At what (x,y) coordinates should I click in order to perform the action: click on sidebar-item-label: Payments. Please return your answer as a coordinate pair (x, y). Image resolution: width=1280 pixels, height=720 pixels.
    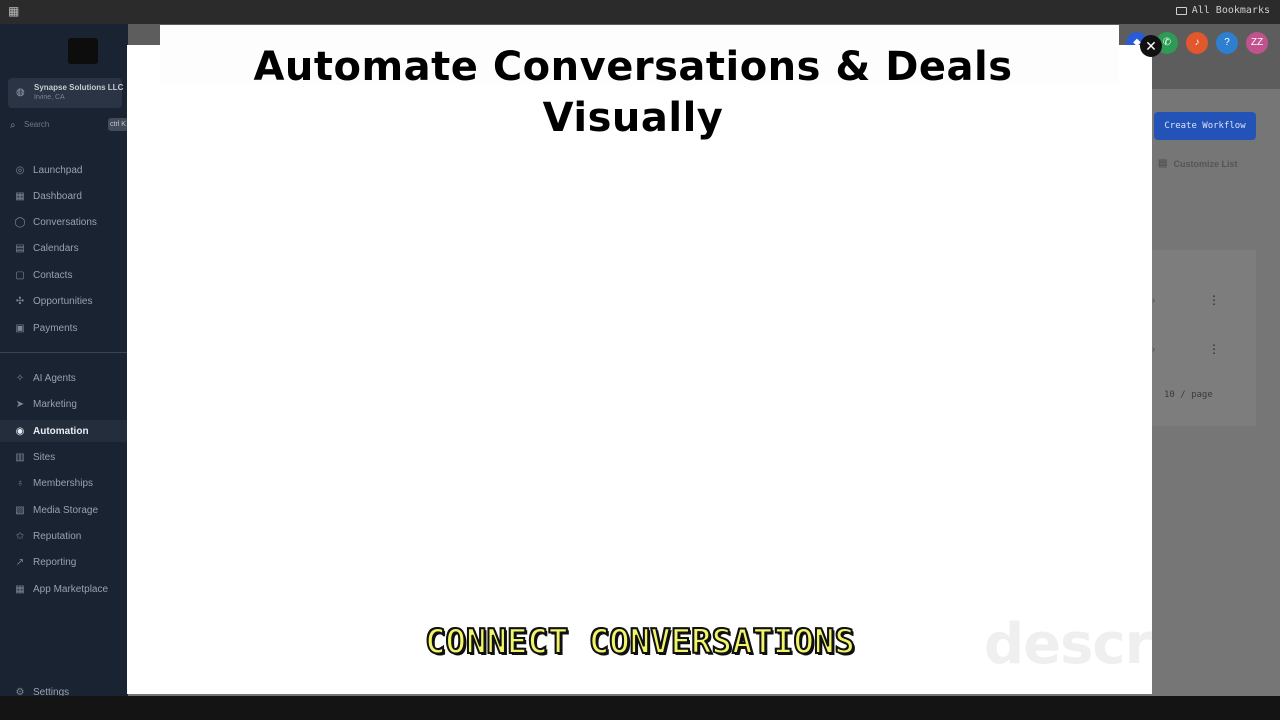
    Looking at the image, I should click on (55, 328).